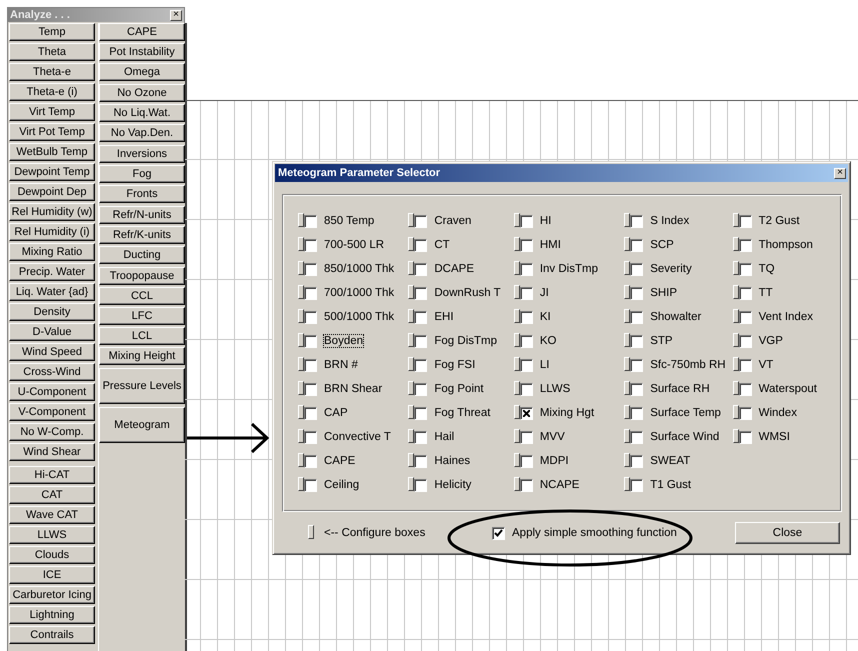  Describe the element at coordinates (52, 32) in the screenshot. I see `analysis-button: Temp` at that location.